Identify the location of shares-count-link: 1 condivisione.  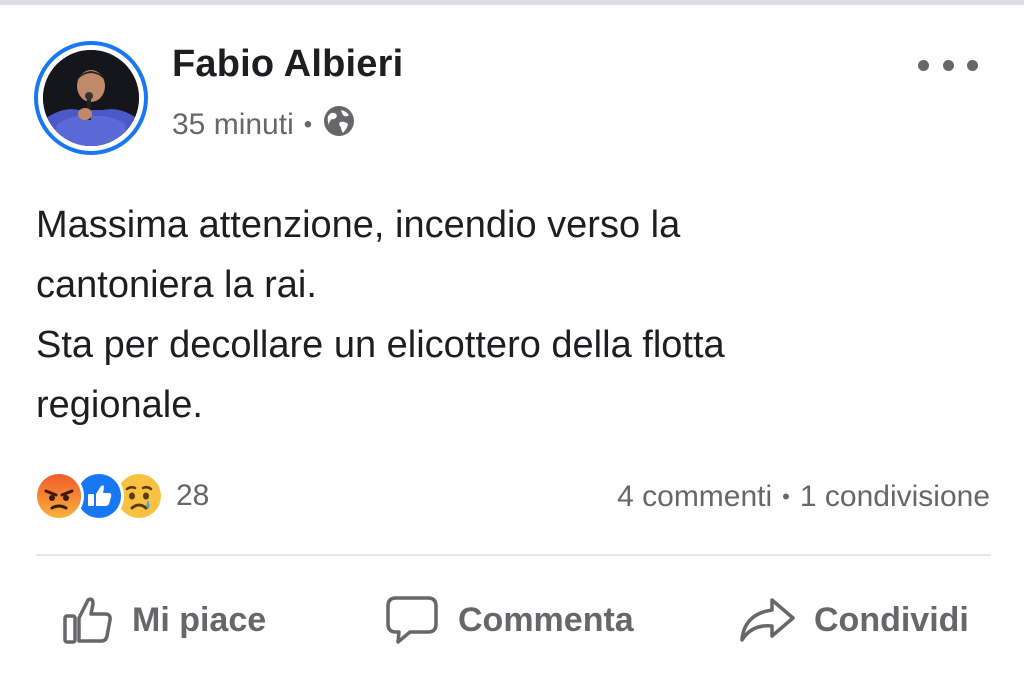
(895, 497).